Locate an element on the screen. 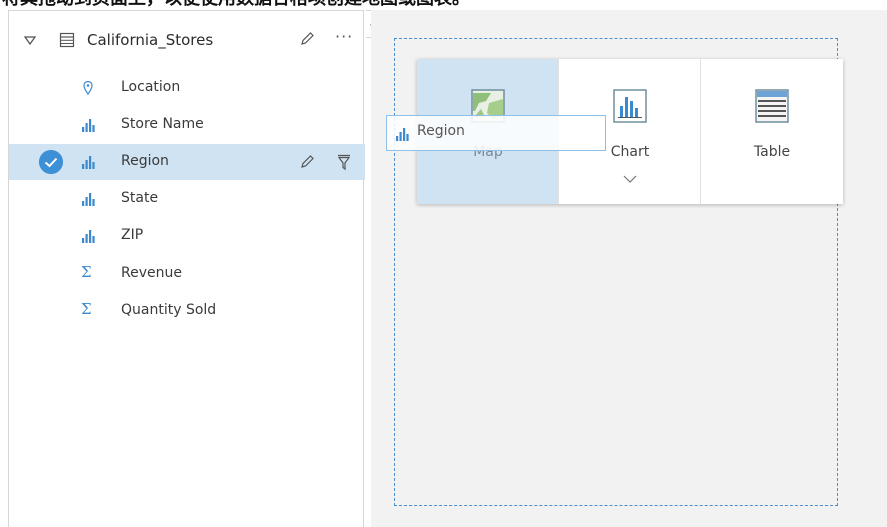 The width and height of the screenshot is (887, 527). field-label: Location is located at coordinates (151, 87).